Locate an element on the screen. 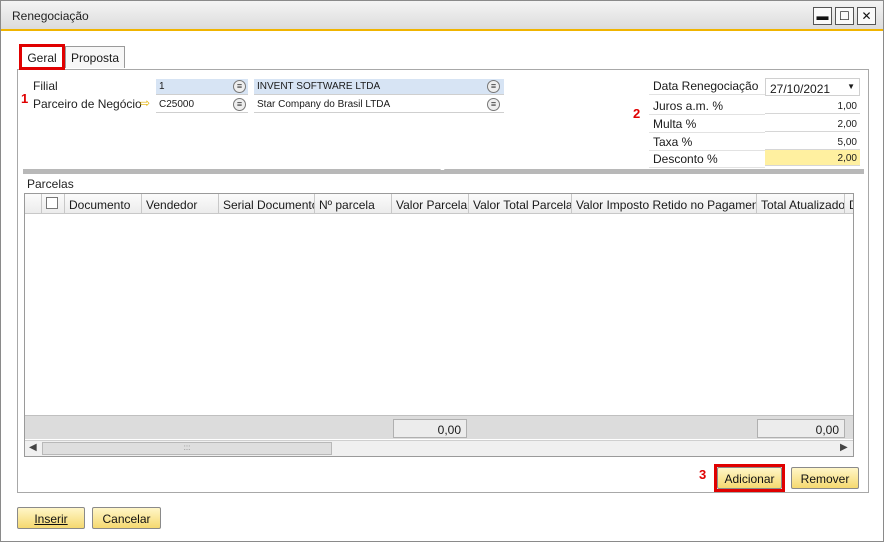 The width and height of the screenshot is (884, 542). col-total-atualizado: Total Atualizado is located at coordinates (801, 204).